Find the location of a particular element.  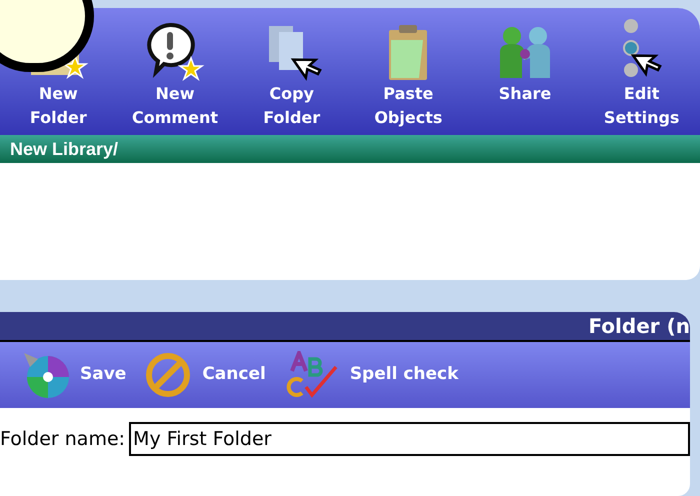

dialog-title: Folder (n is located at coordinates (639, 326).